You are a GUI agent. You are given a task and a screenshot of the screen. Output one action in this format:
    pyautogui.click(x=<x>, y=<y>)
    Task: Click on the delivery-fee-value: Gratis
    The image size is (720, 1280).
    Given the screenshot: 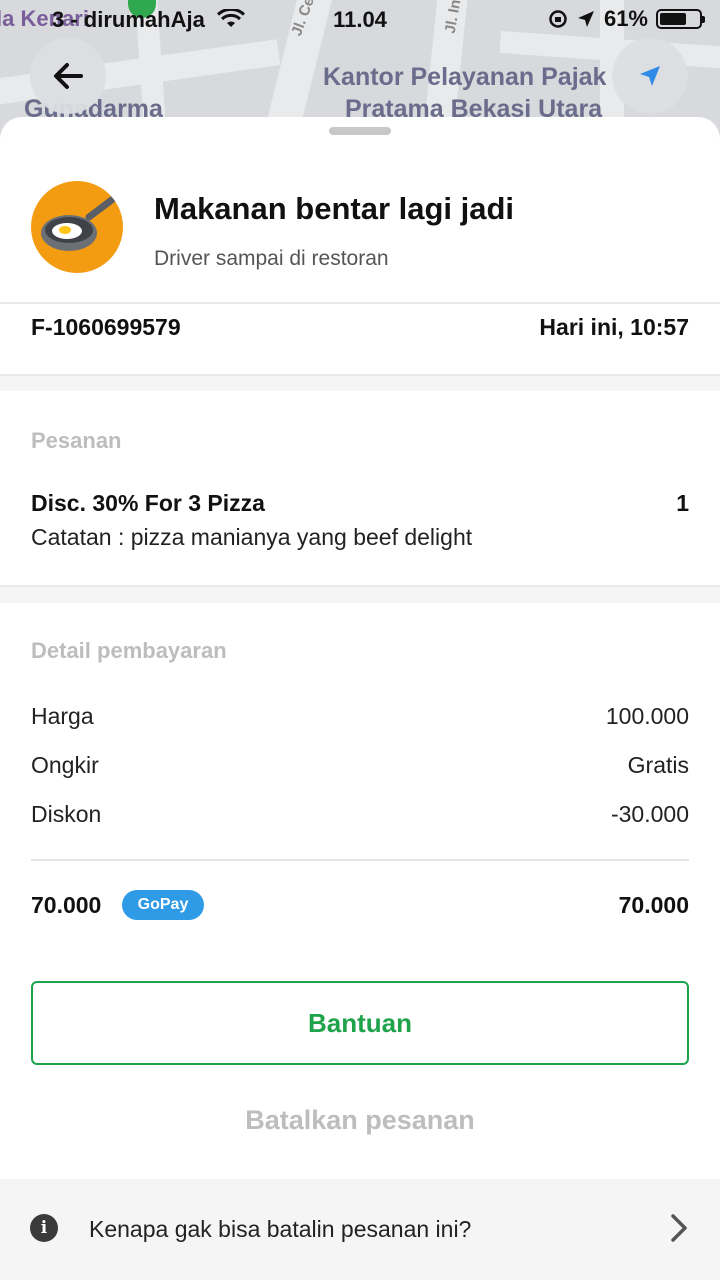 What is the action you would take?
    pyautogui.click(x=658, y=765)
    